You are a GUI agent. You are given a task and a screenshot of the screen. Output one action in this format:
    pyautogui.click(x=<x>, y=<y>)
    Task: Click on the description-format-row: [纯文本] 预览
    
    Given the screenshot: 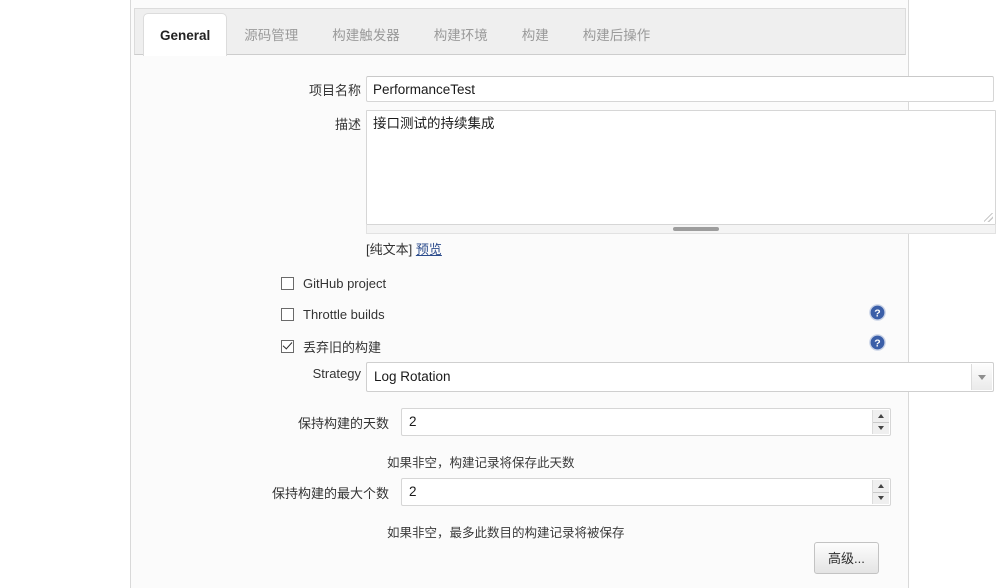 What is the action you would take?
    pyautogui.click(x=681, y=248)
    